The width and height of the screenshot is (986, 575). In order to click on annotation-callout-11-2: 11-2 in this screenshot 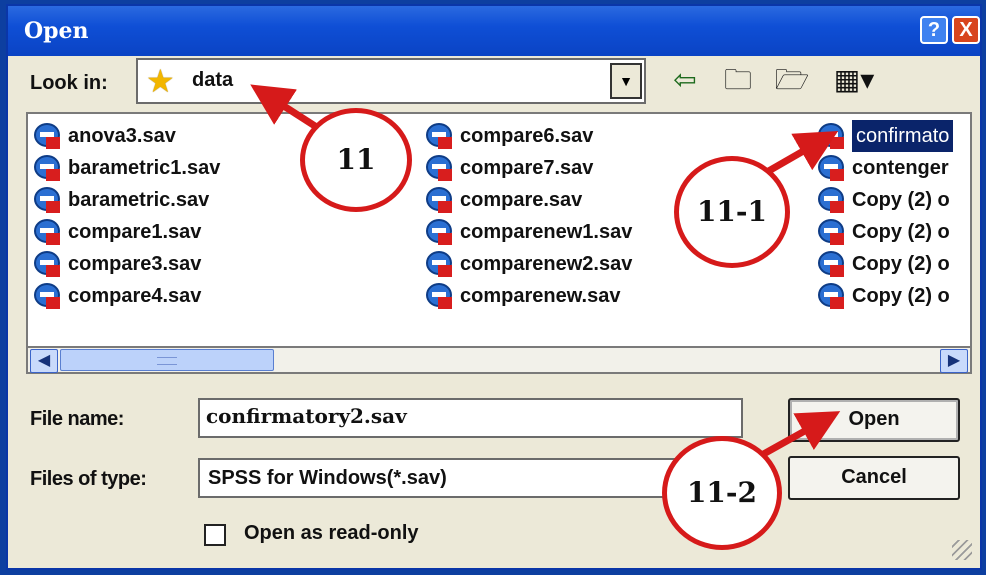, I will do `click(722, 493)`.